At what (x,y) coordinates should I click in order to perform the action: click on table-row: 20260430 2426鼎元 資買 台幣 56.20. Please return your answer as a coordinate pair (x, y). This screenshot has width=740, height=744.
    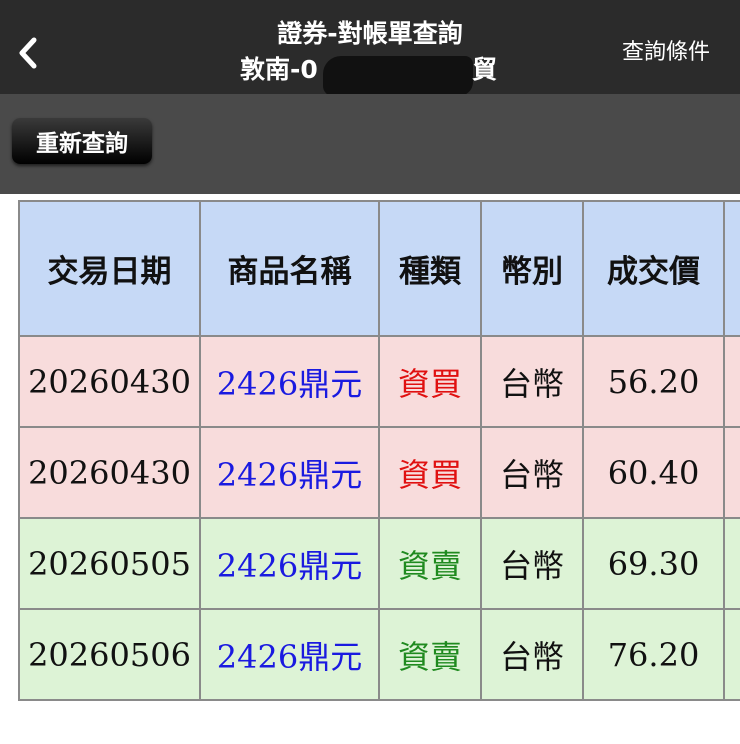
    Looking at the image, I should click on (379, 381).